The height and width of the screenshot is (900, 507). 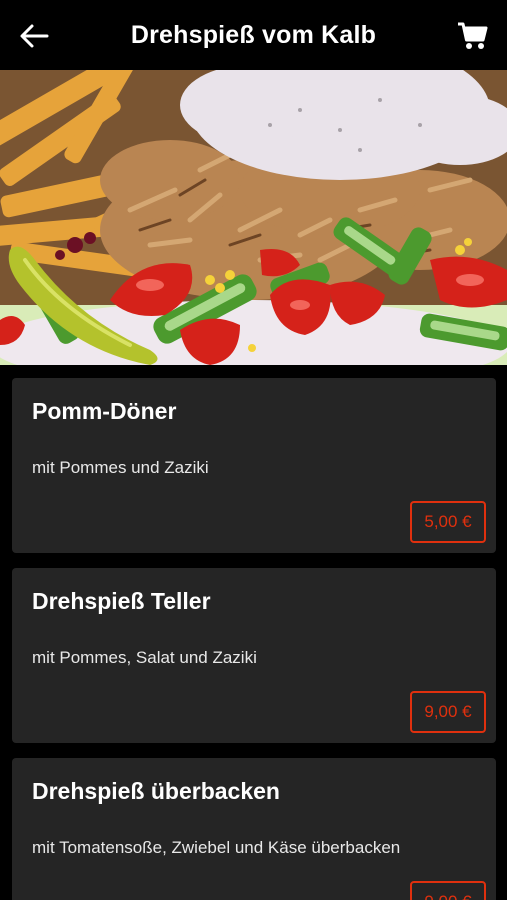 I want to click on shopping-cart-icon, so click(x=473, y=35).